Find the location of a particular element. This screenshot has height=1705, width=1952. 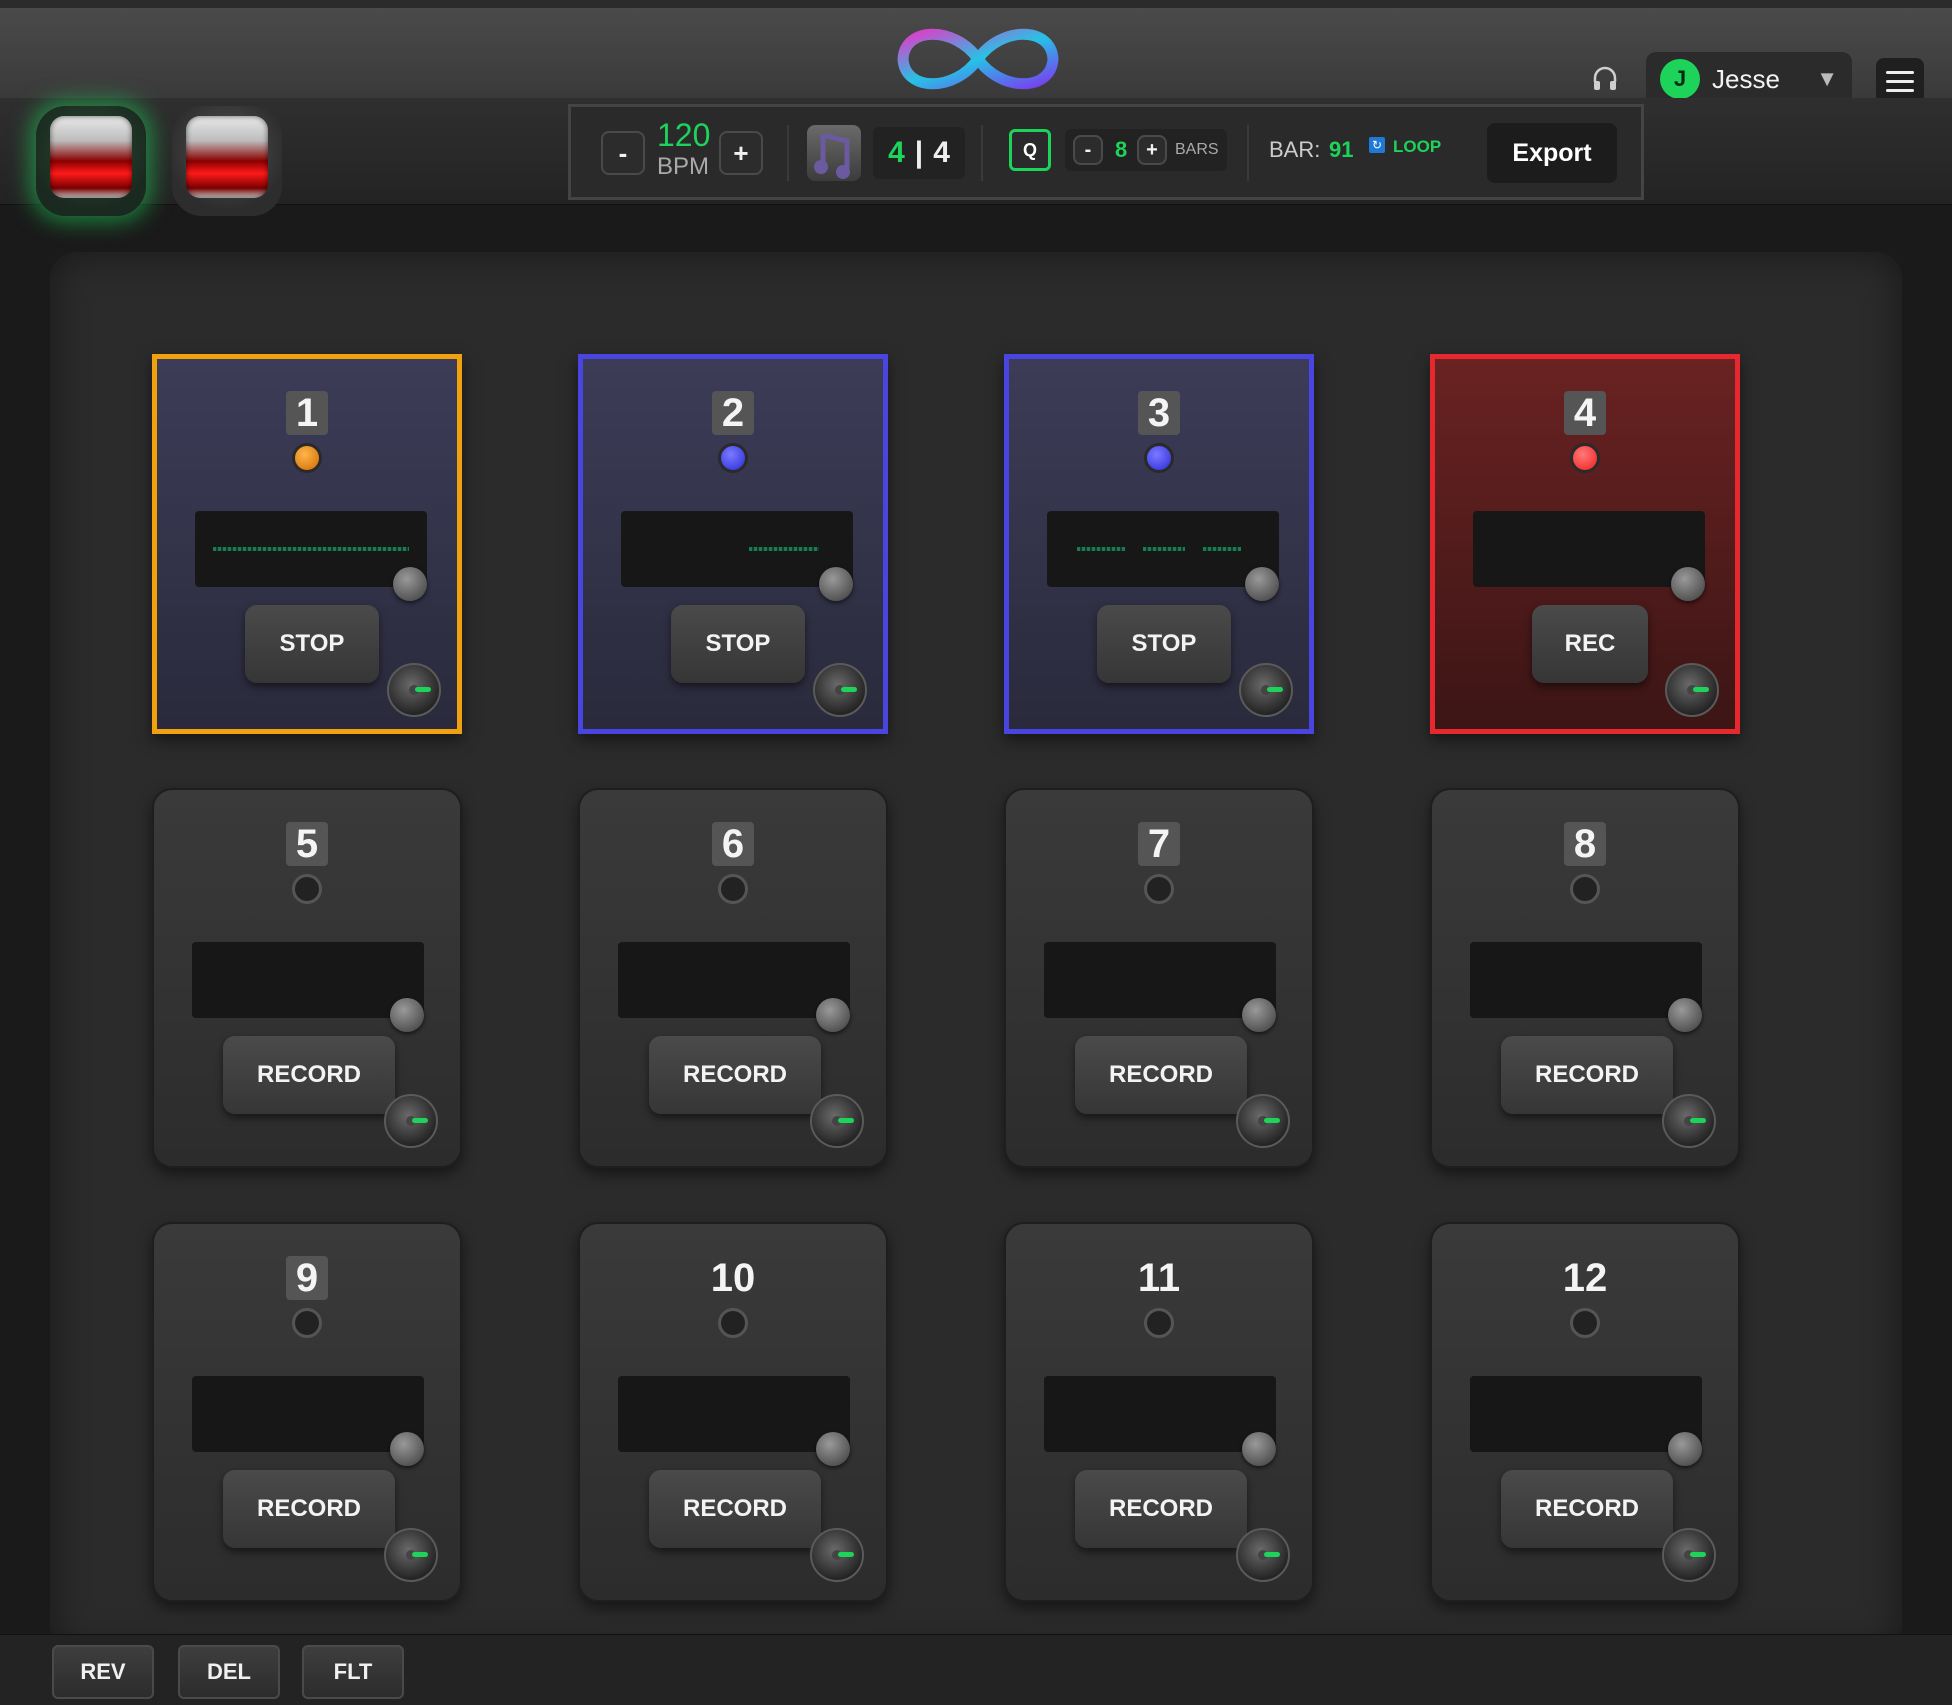

loop-number: 8 is located at coordinates (1585, 844).